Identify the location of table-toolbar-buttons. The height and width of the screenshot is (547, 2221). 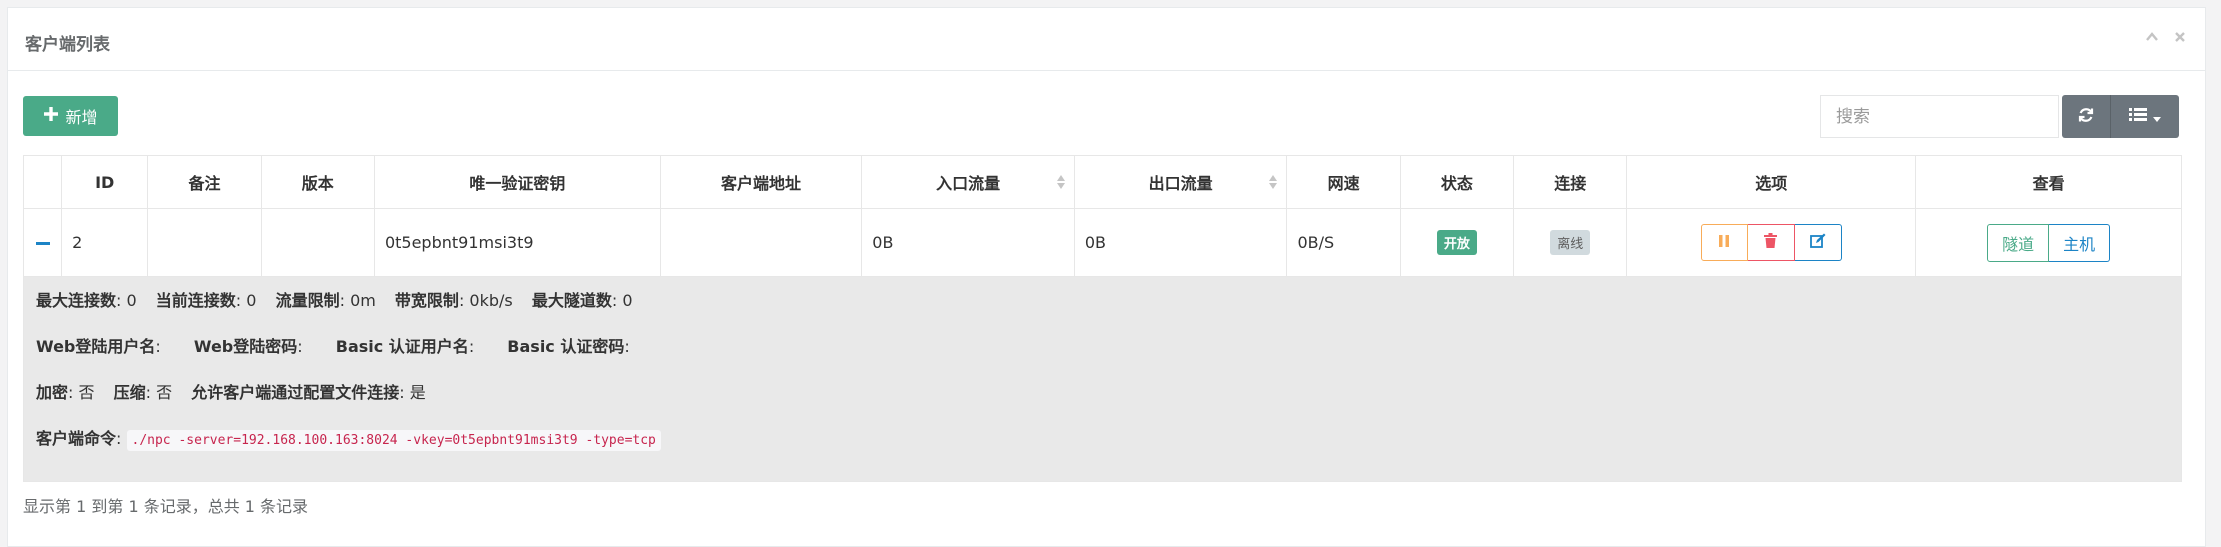
(2120, 116).